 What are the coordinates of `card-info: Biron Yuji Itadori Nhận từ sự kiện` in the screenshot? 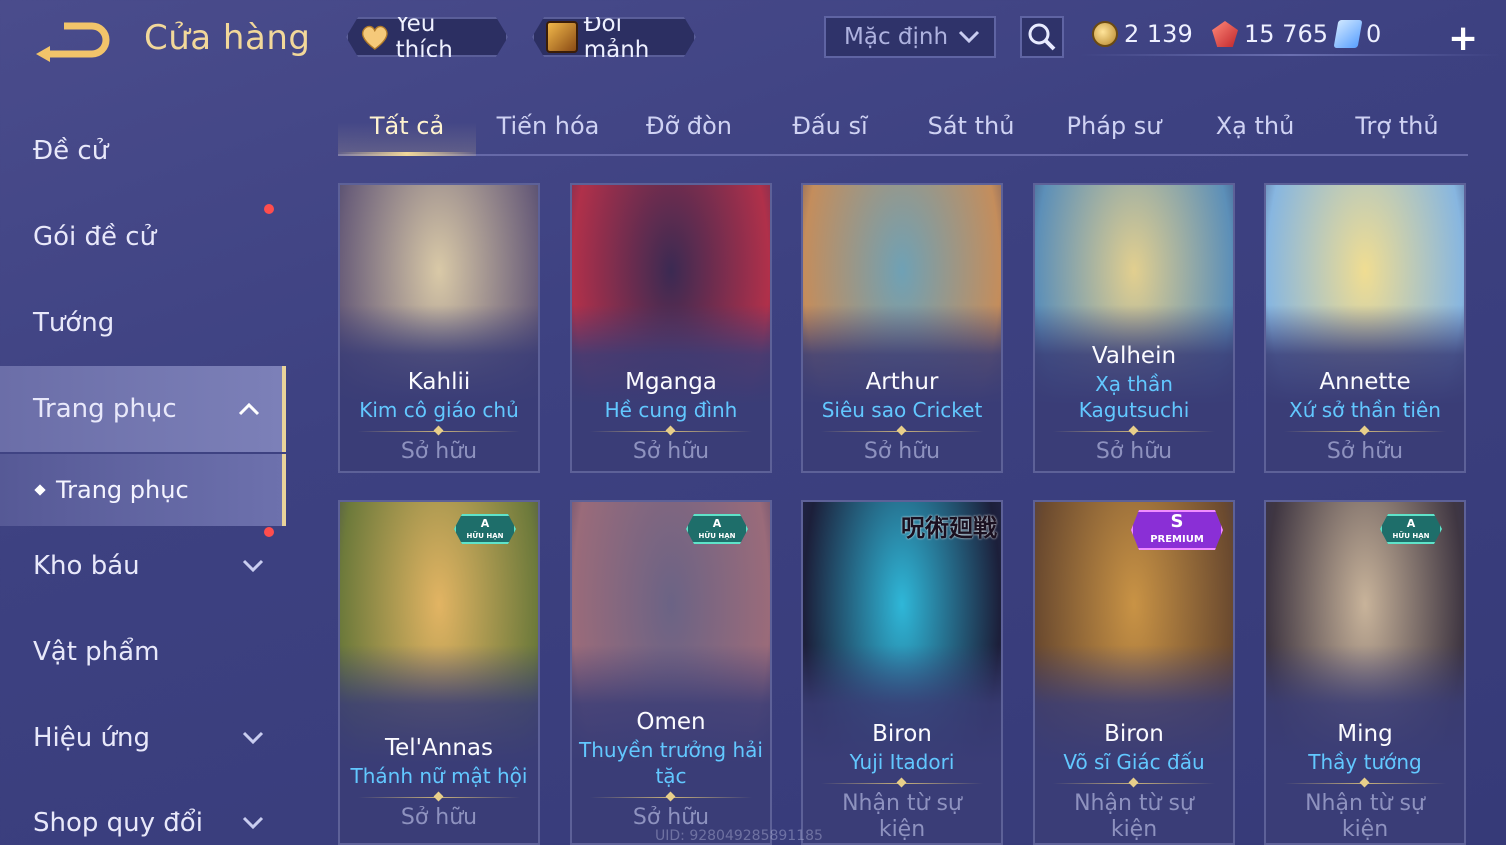 It's located at (902, 781).